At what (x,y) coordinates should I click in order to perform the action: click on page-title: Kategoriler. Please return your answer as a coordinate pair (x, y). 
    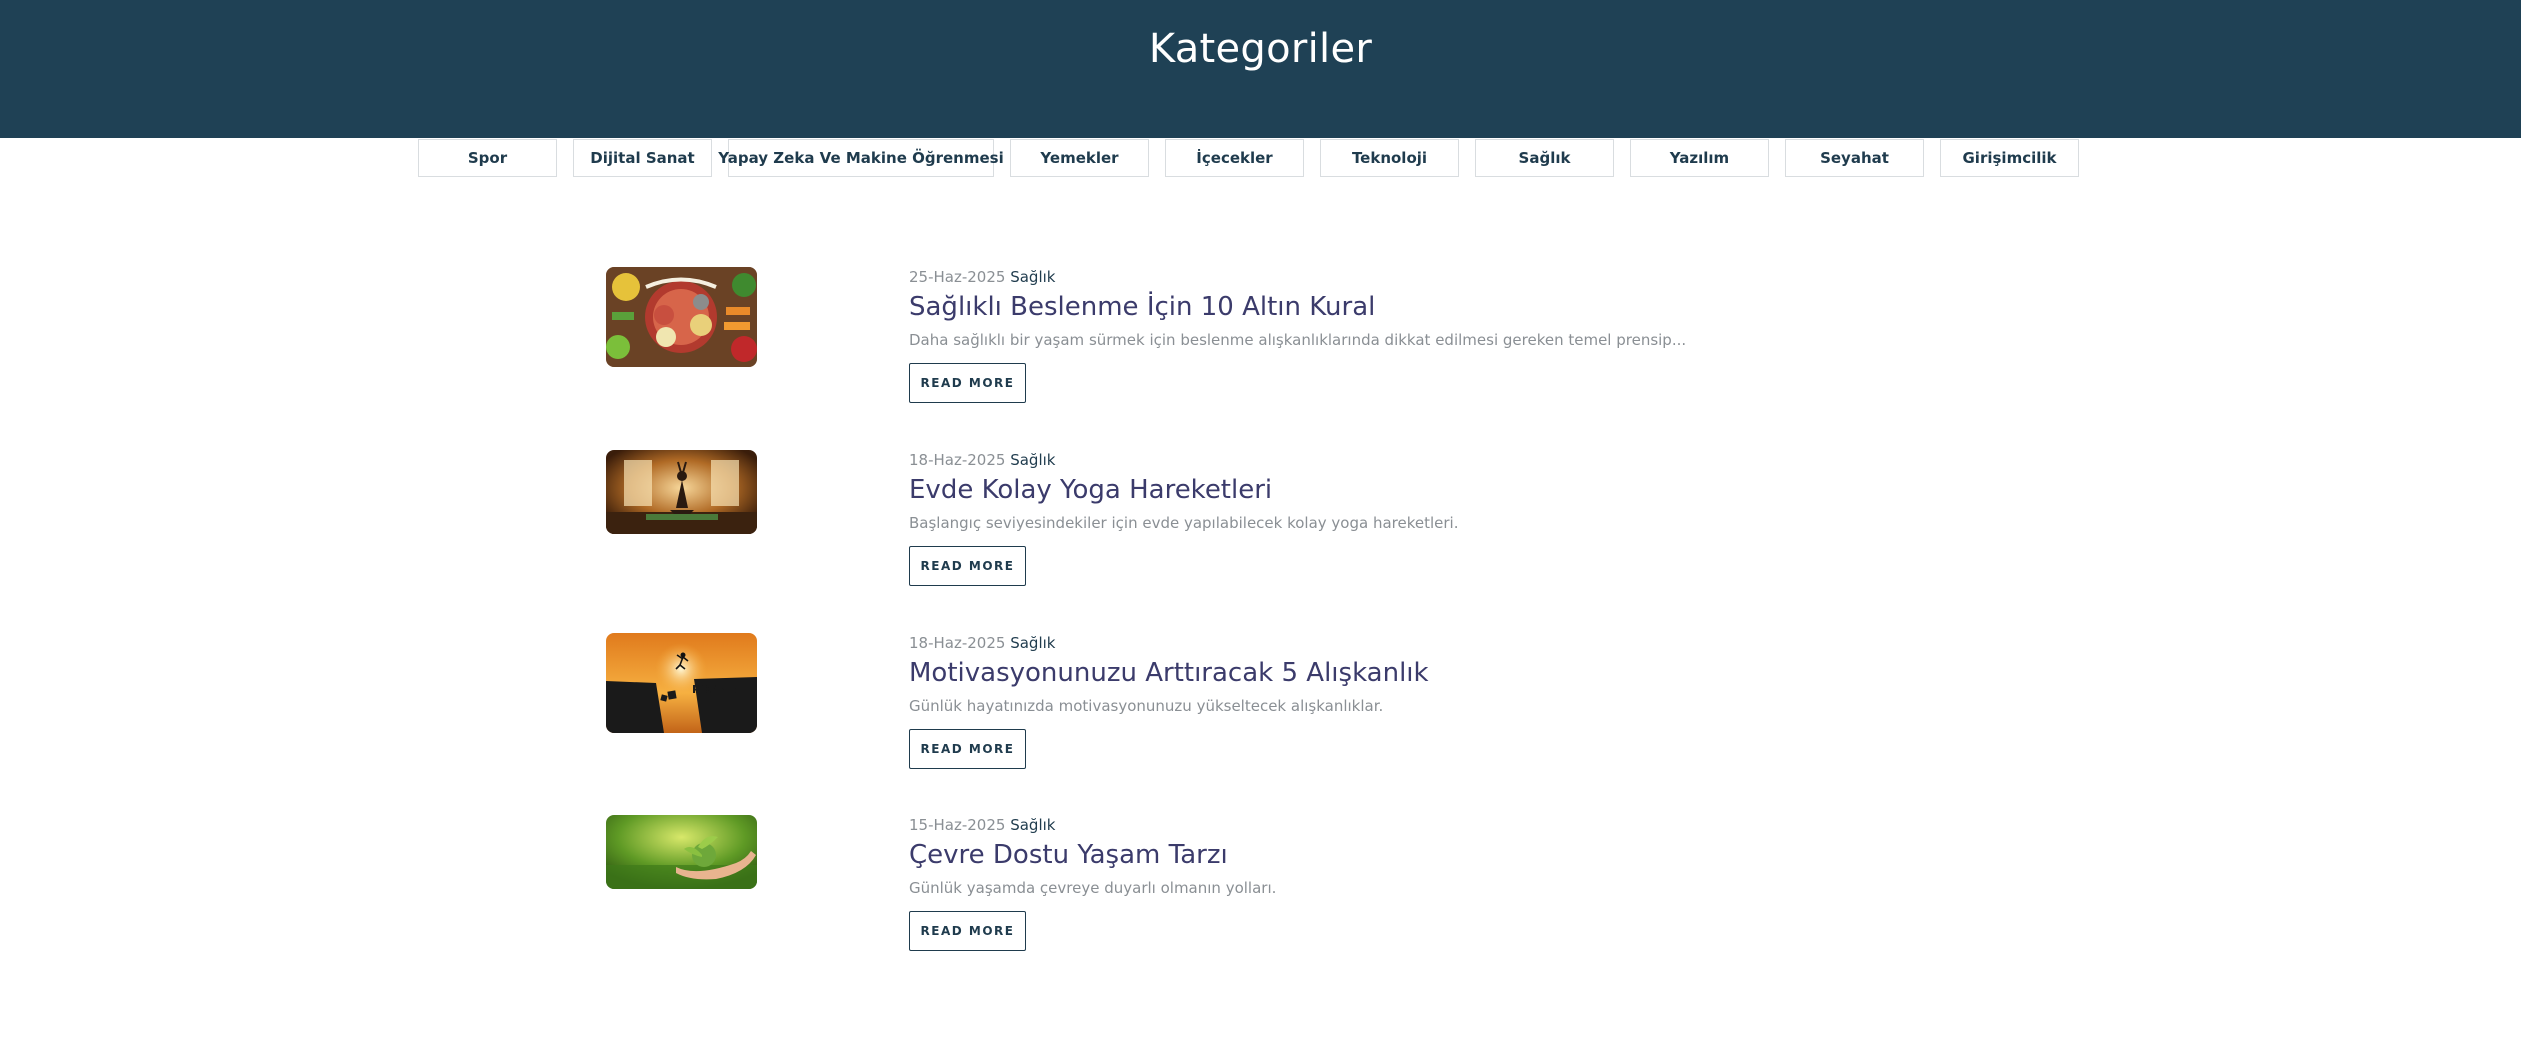
    Looking at the image, I should click on (1260, 49).